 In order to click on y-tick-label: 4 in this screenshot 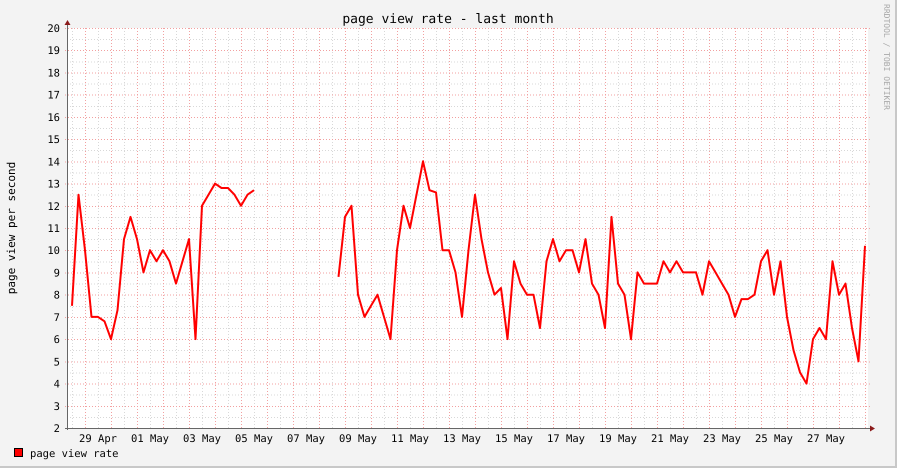, I will do `click(57, 384)`.